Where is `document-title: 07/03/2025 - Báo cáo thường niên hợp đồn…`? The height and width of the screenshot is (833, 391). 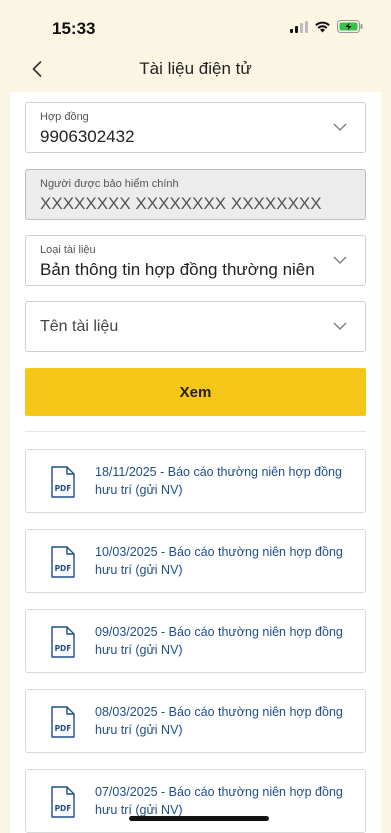
document-title: 07/03/2025 - Báo cáo thường niên hợp đồn… is located at coordinates (226, 801).